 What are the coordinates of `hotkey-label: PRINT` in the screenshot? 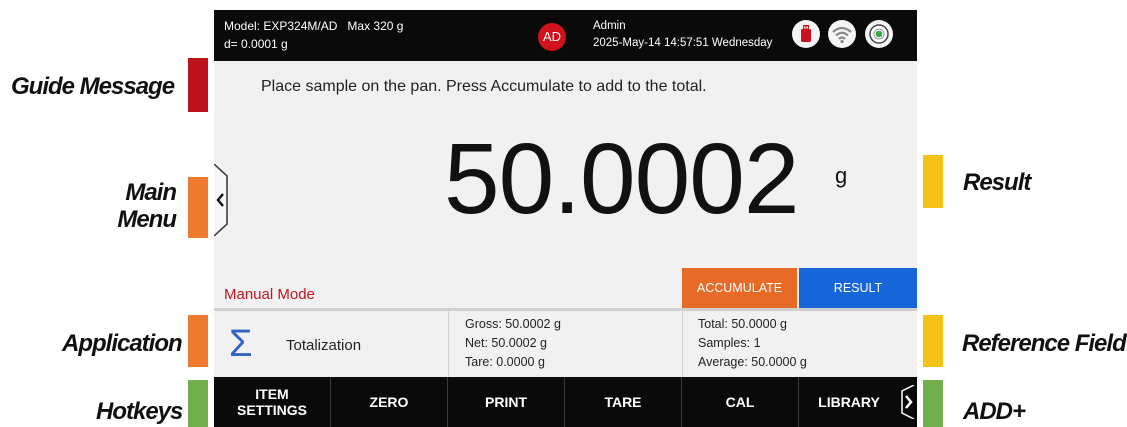 It's located at (506, 402).